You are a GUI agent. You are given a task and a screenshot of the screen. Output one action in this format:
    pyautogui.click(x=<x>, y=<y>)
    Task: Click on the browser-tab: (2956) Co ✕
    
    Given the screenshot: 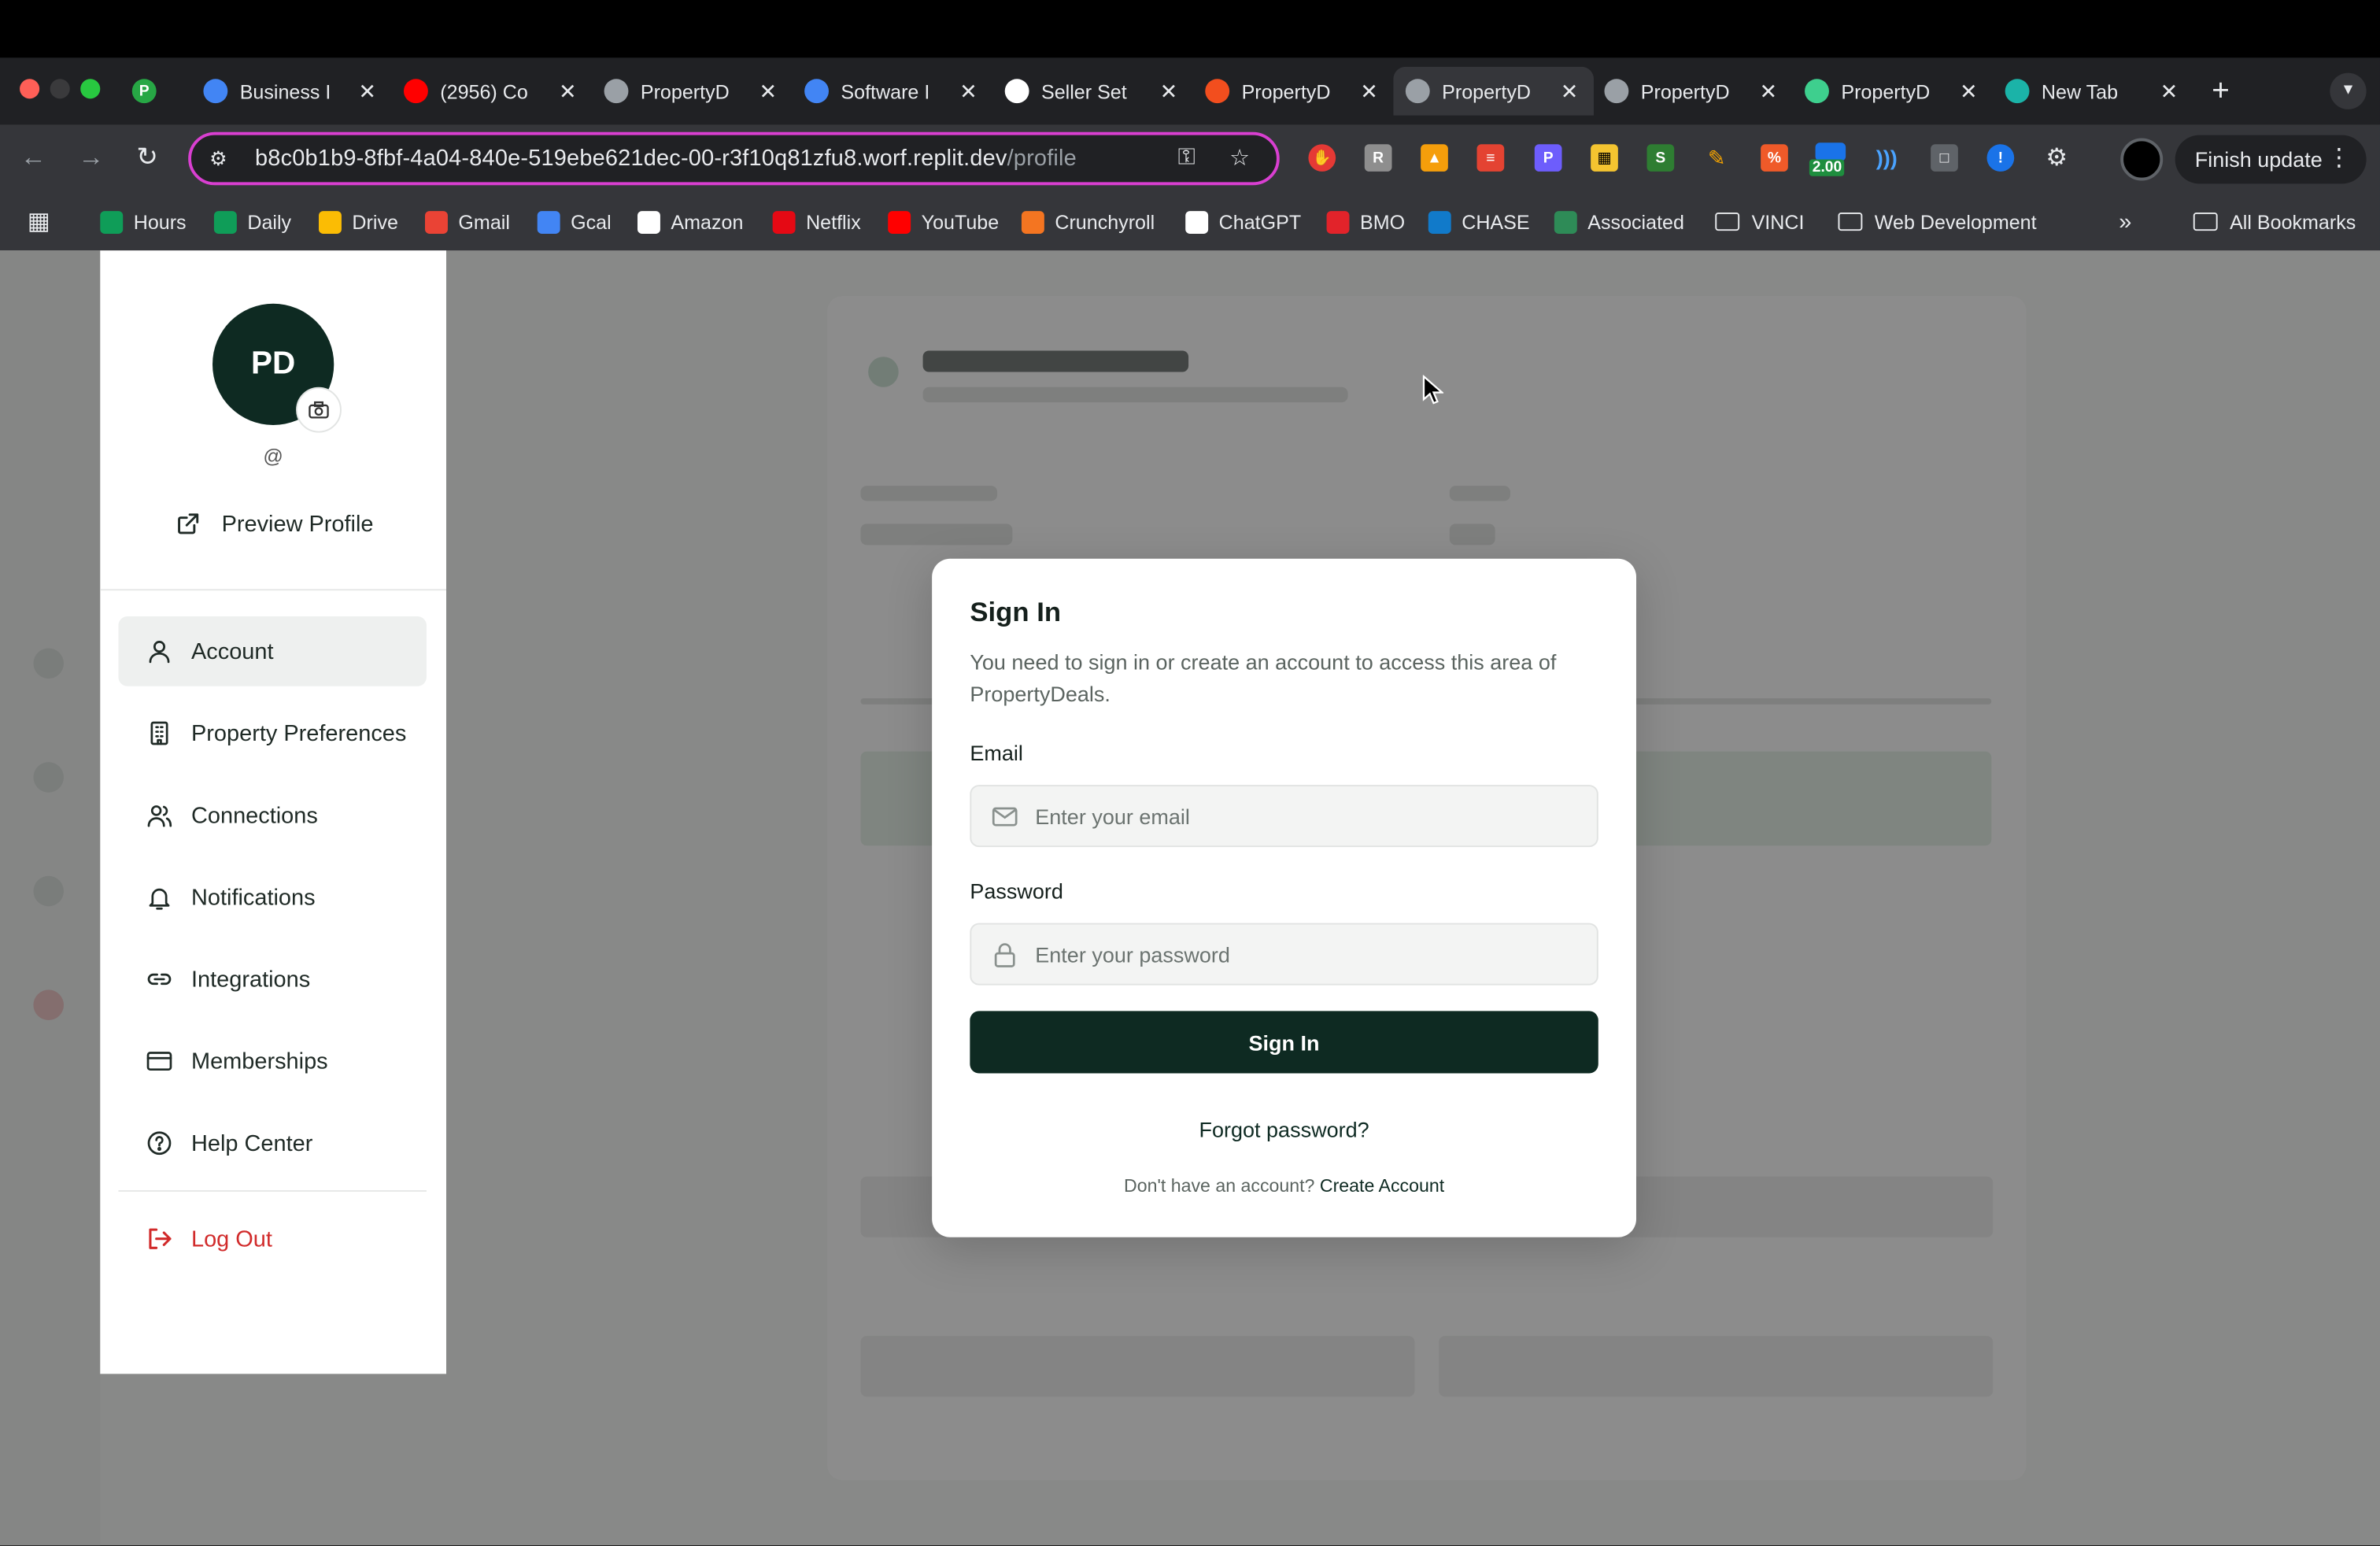 What is the action you would take?
    pyautogui.click(x=492, y=91)
    